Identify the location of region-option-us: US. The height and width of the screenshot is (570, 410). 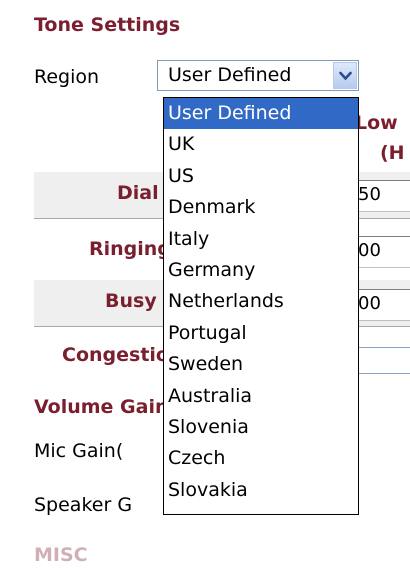
(261, 176).